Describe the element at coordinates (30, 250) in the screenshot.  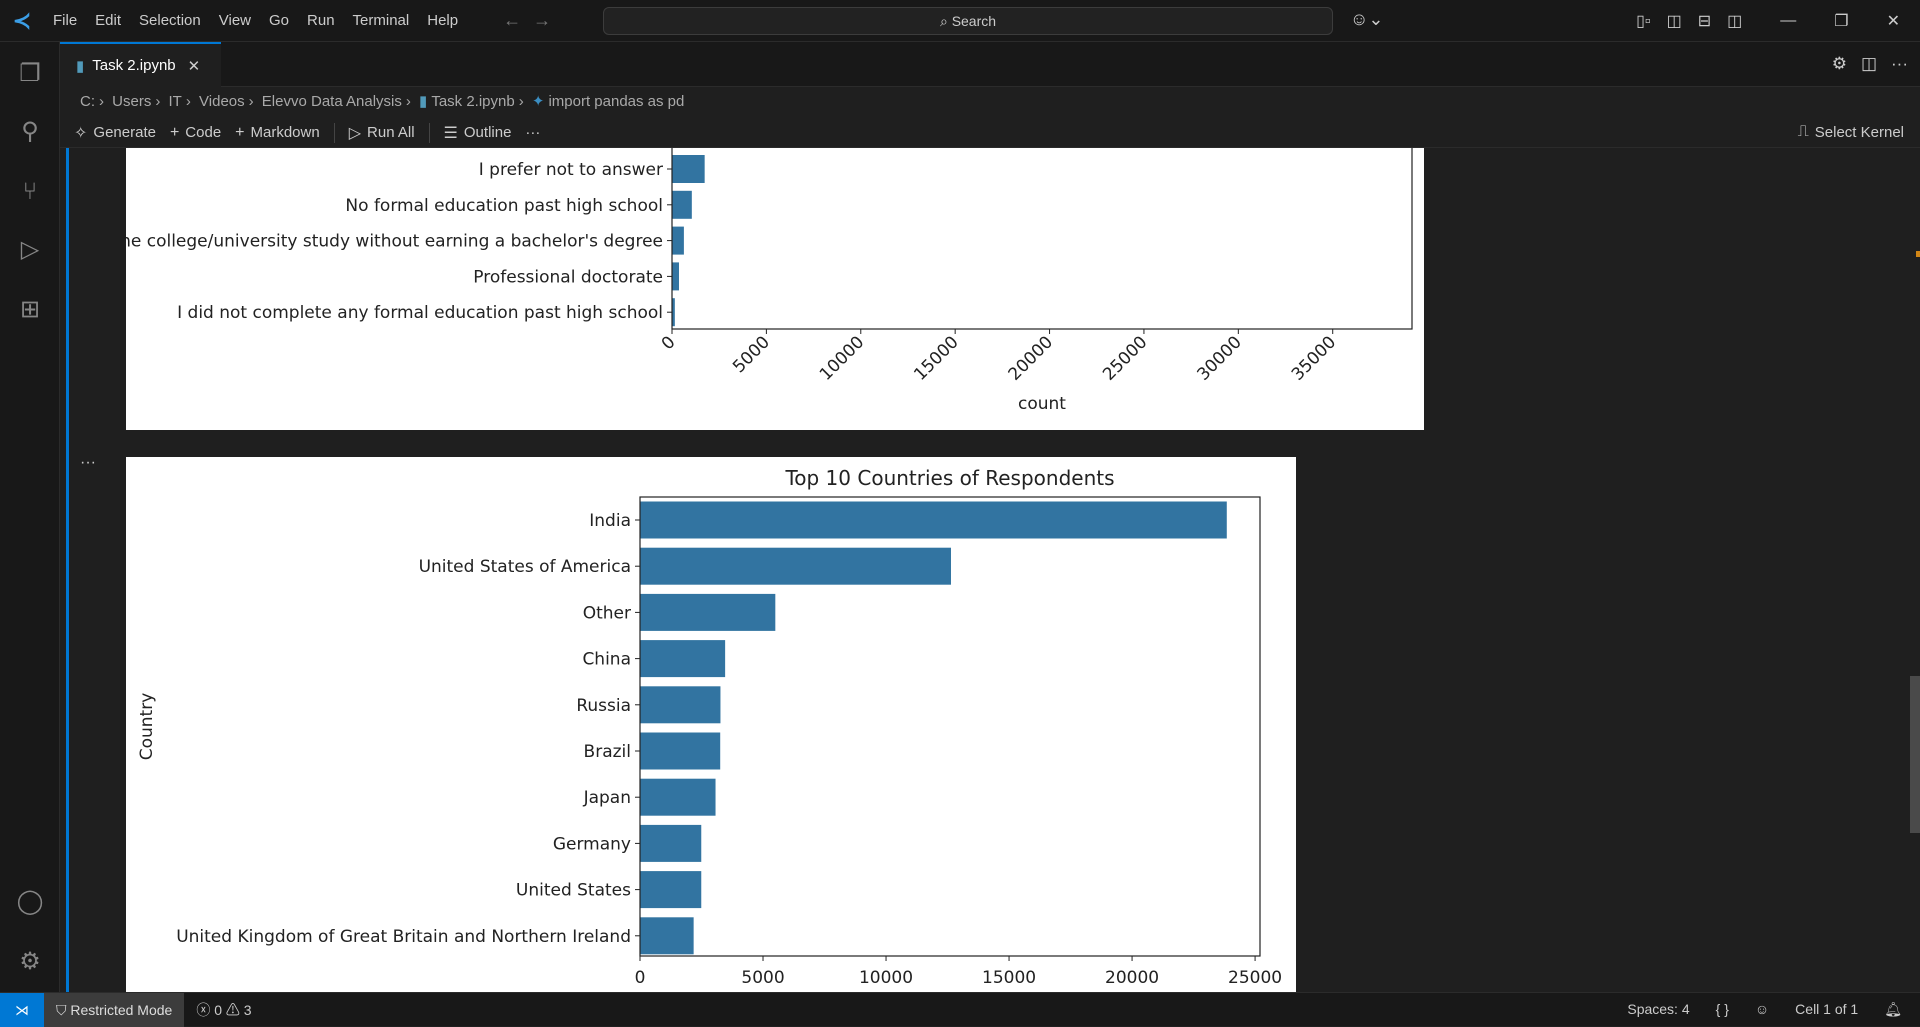
I see `run-debug-icon: ▷` at that location.